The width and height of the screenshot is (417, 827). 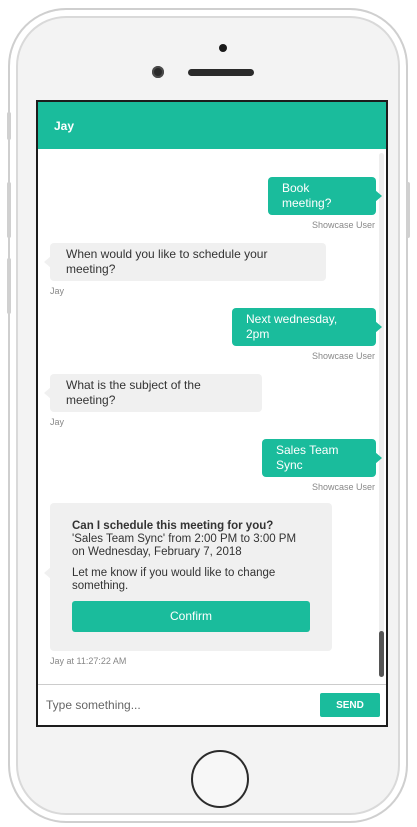 I want to click on send-button-label: SEND, so click(x=350, y=705).